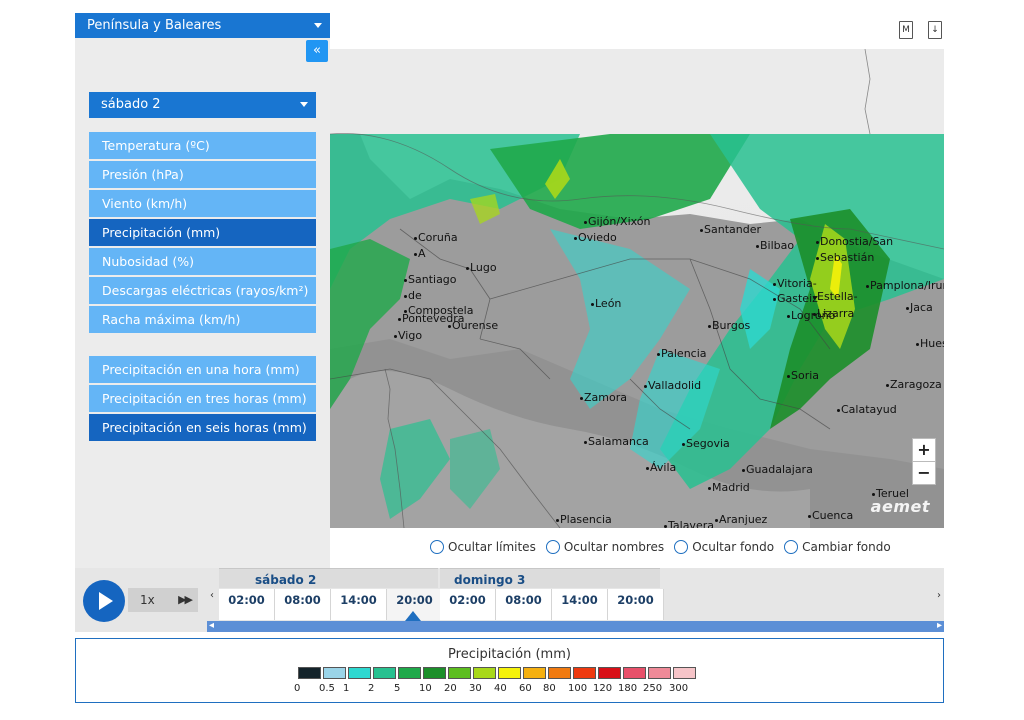  I want to click on legend-label: 80, so click(549, 688).